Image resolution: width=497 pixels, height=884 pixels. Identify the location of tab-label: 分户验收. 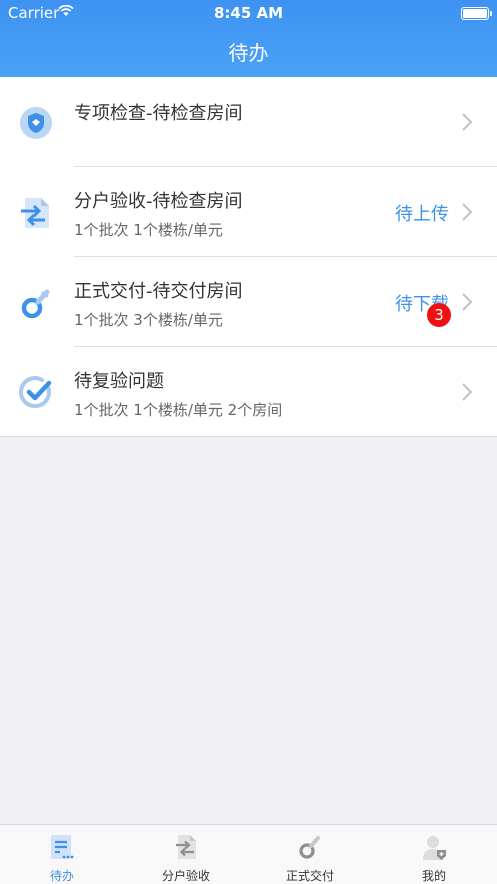
(185, 876).